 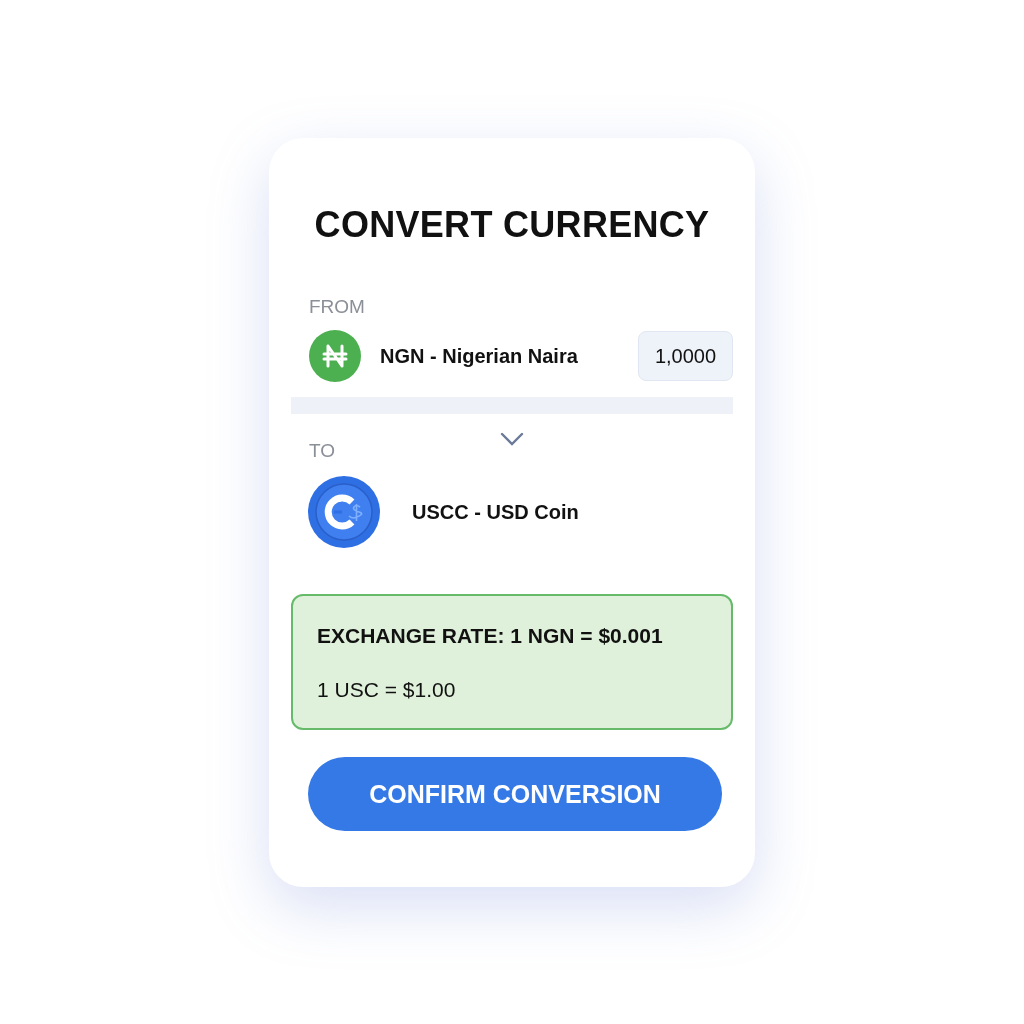 What do you see at coordinates (387, 690) in the screenshot?
I see `rate-text: 1 USC = $1.00` at bounding box center [387, 690].